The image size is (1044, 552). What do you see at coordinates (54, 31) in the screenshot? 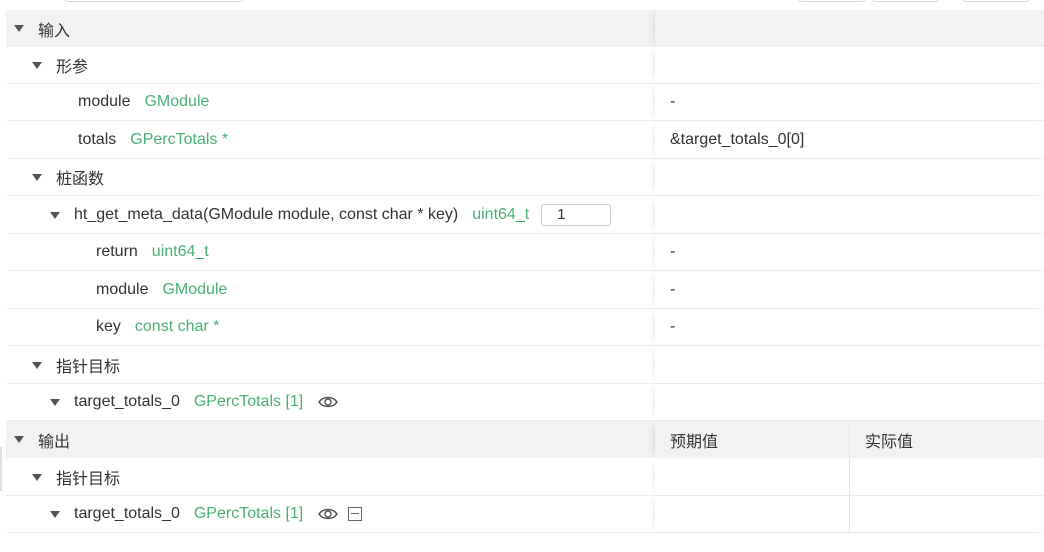
I see `section-label: 输入` at bounding box center [54, 31].